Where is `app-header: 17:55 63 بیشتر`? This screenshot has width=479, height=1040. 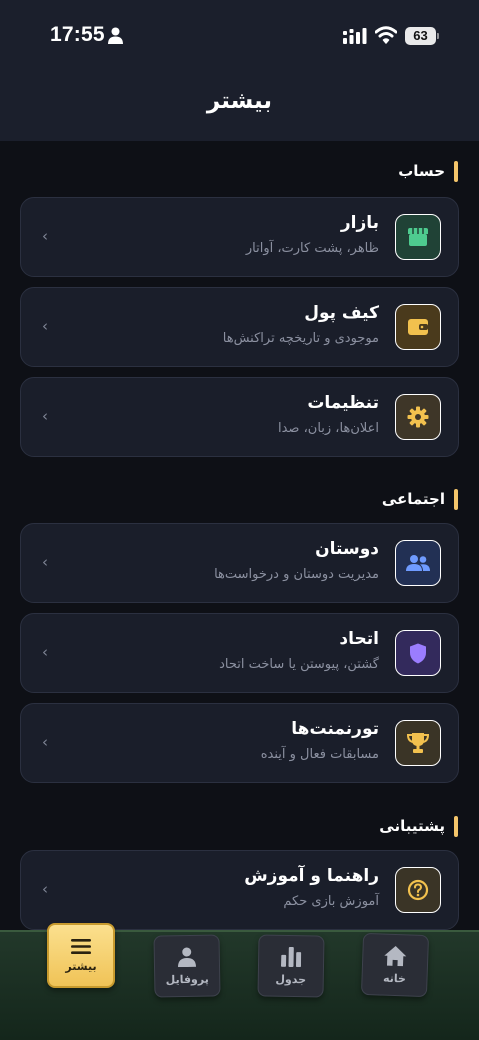 app-header: 17:55 63 بیشتر is located at coordinates (239, 70).